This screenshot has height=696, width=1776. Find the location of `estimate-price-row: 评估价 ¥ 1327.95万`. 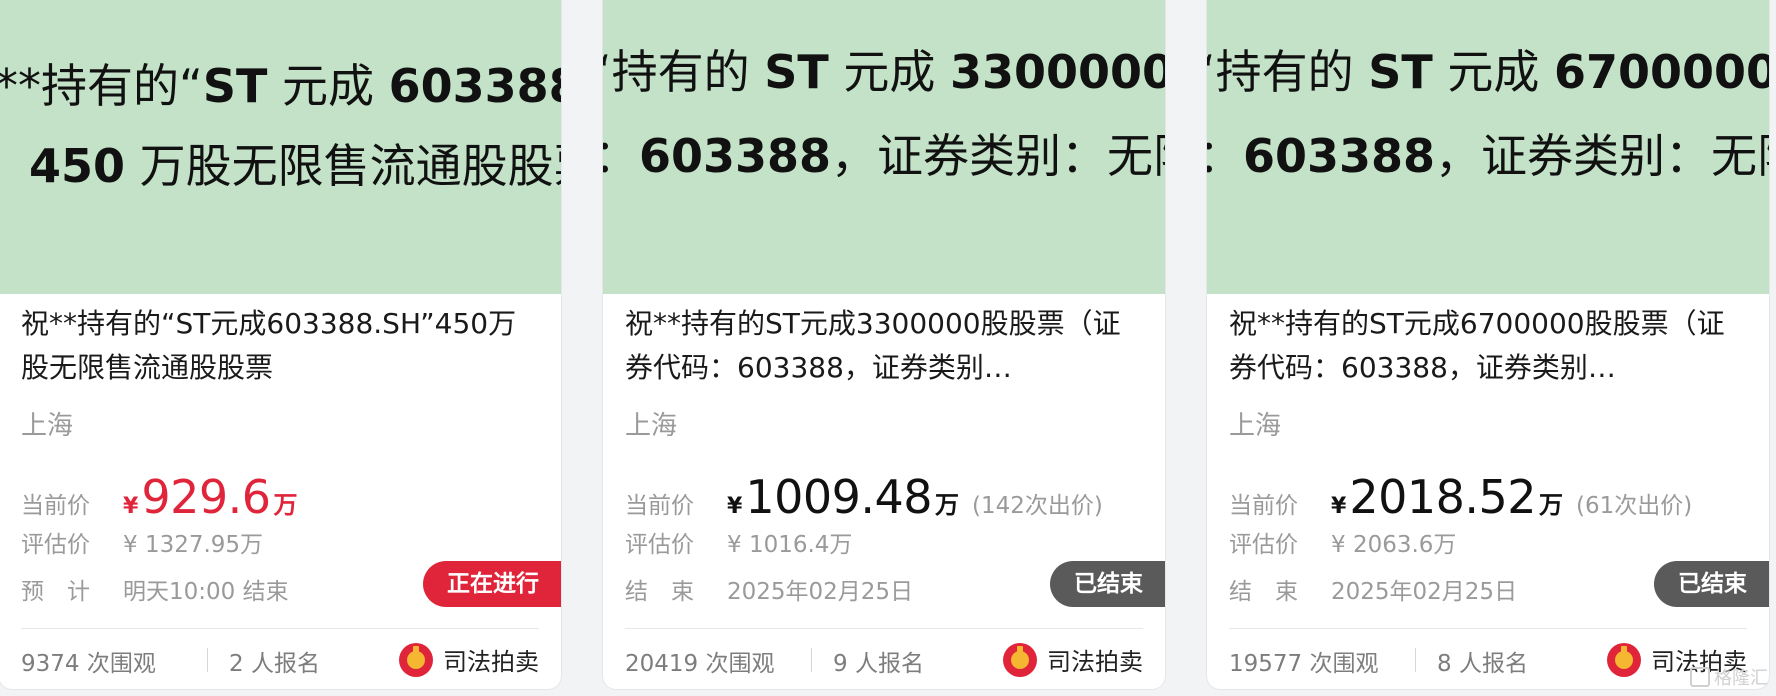

estimate-price-row: 评估价 ¥ 1327.95万 is located at coordinates (142, 542).